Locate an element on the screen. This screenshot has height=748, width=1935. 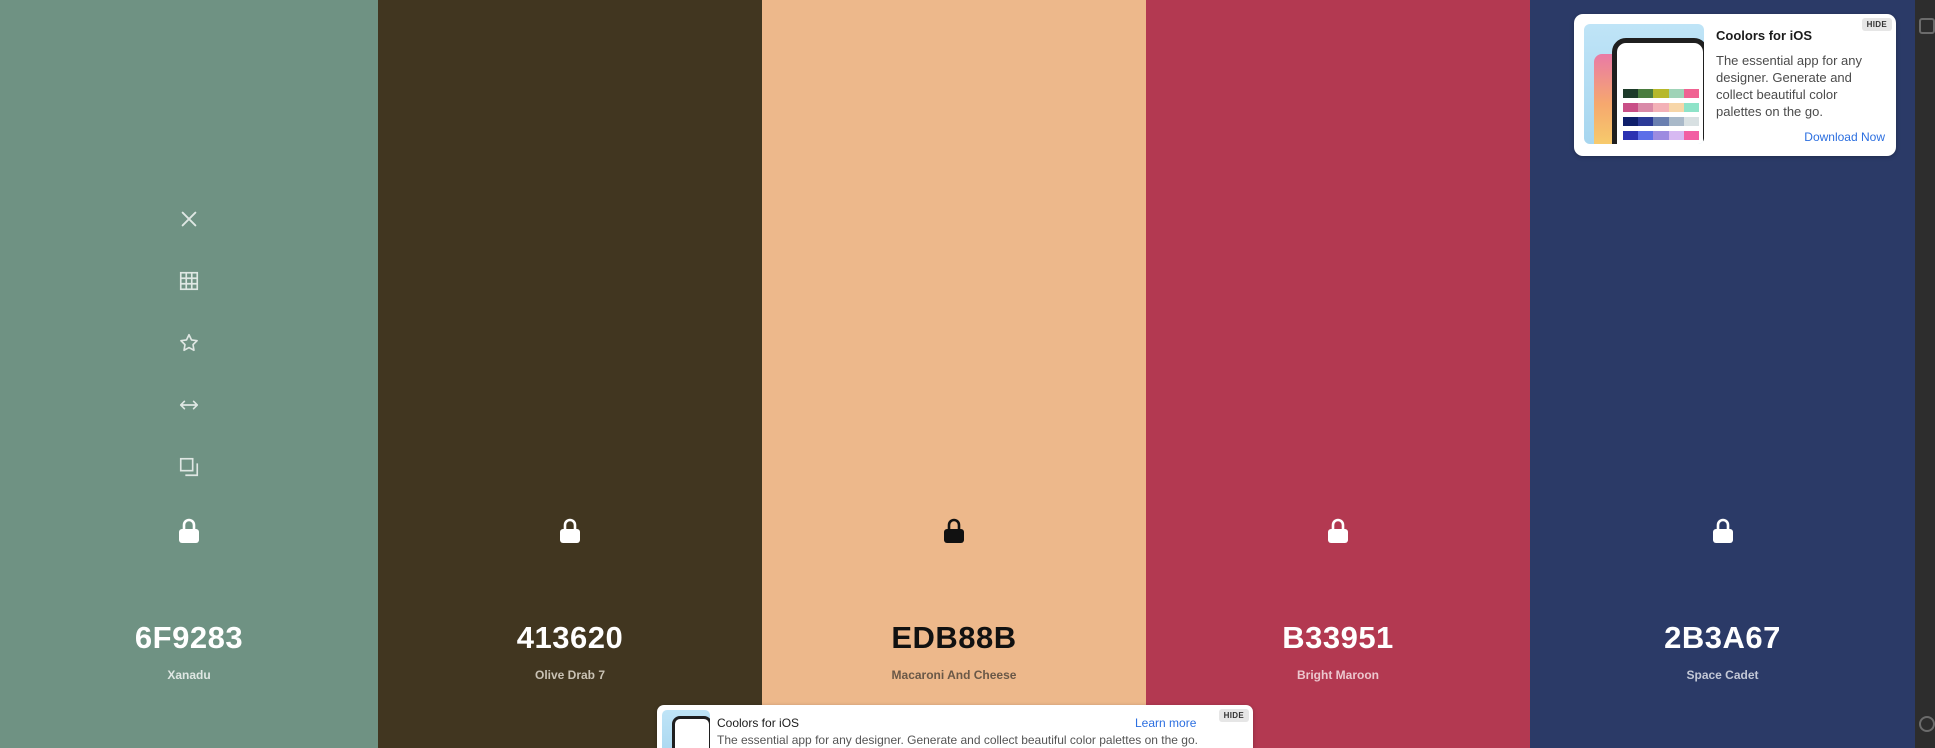
hex-code: 6F9283 is located at coordinates (189, 638).